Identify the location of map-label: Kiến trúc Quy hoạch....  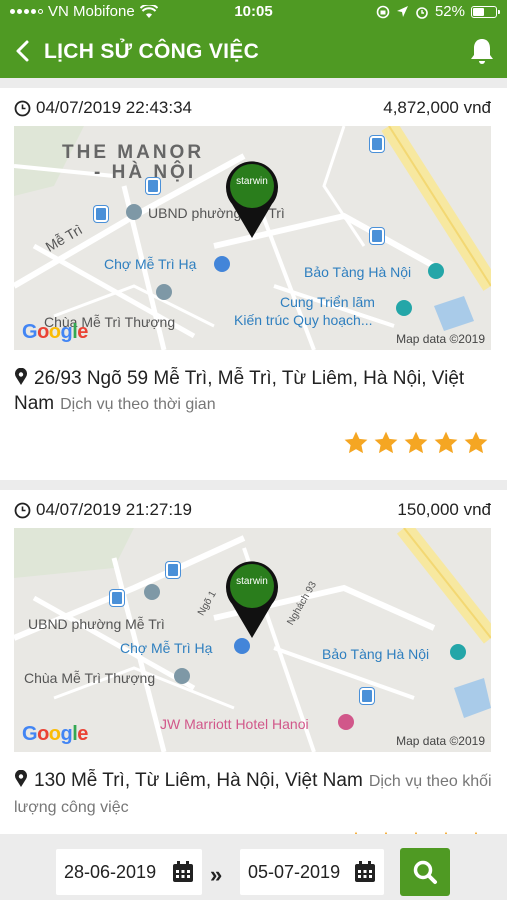
(303, 320).